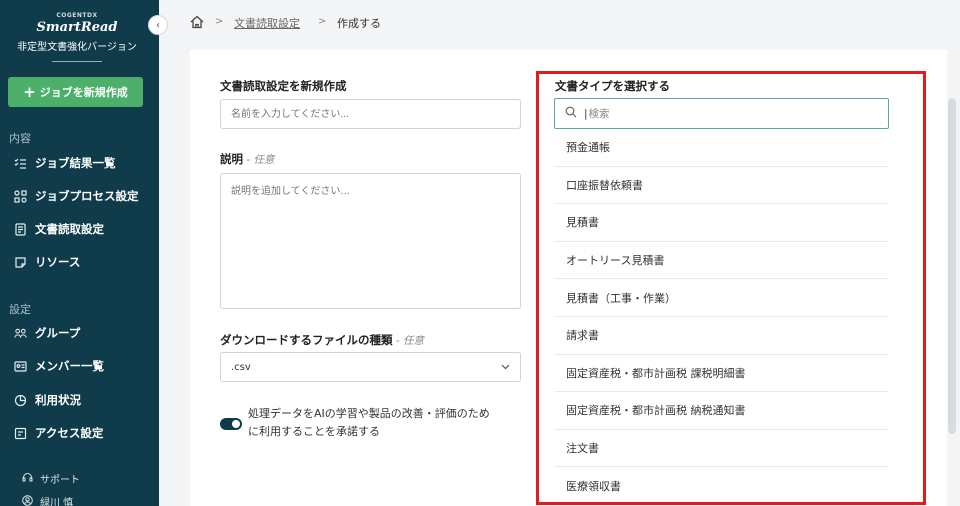  What do you see at coordinates (369, 413) in the screenshot?
I see `consent-line-1: 処理データをAIの学習や製品の改善・評価のため` at bounding box center [369, 413].